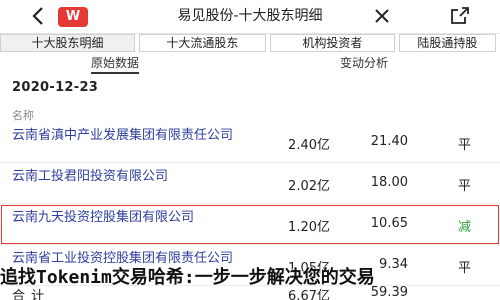 The image size is (500, 300). What do you see at coordinates (389, 141) in the screenshot?
I see `holder-ratio: 21.40` at bounding box center [389, 141].